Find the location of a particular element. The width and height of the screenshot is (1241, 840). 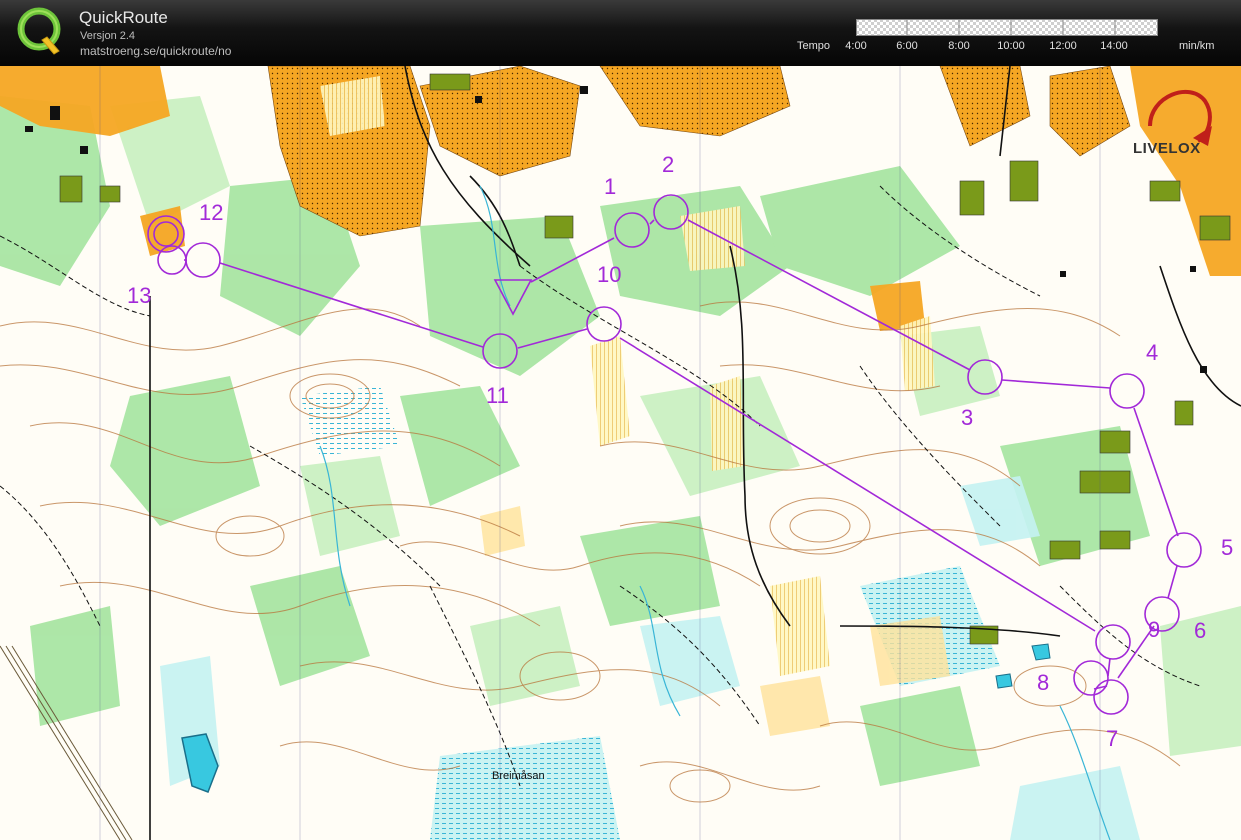

control-number-3: 3 is located at coordinates (967, 417).